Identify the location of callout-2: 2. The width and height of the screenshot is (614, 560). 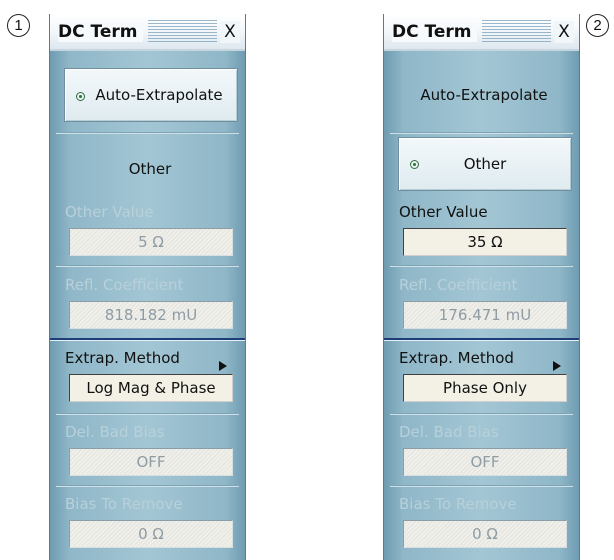
(597, 25).